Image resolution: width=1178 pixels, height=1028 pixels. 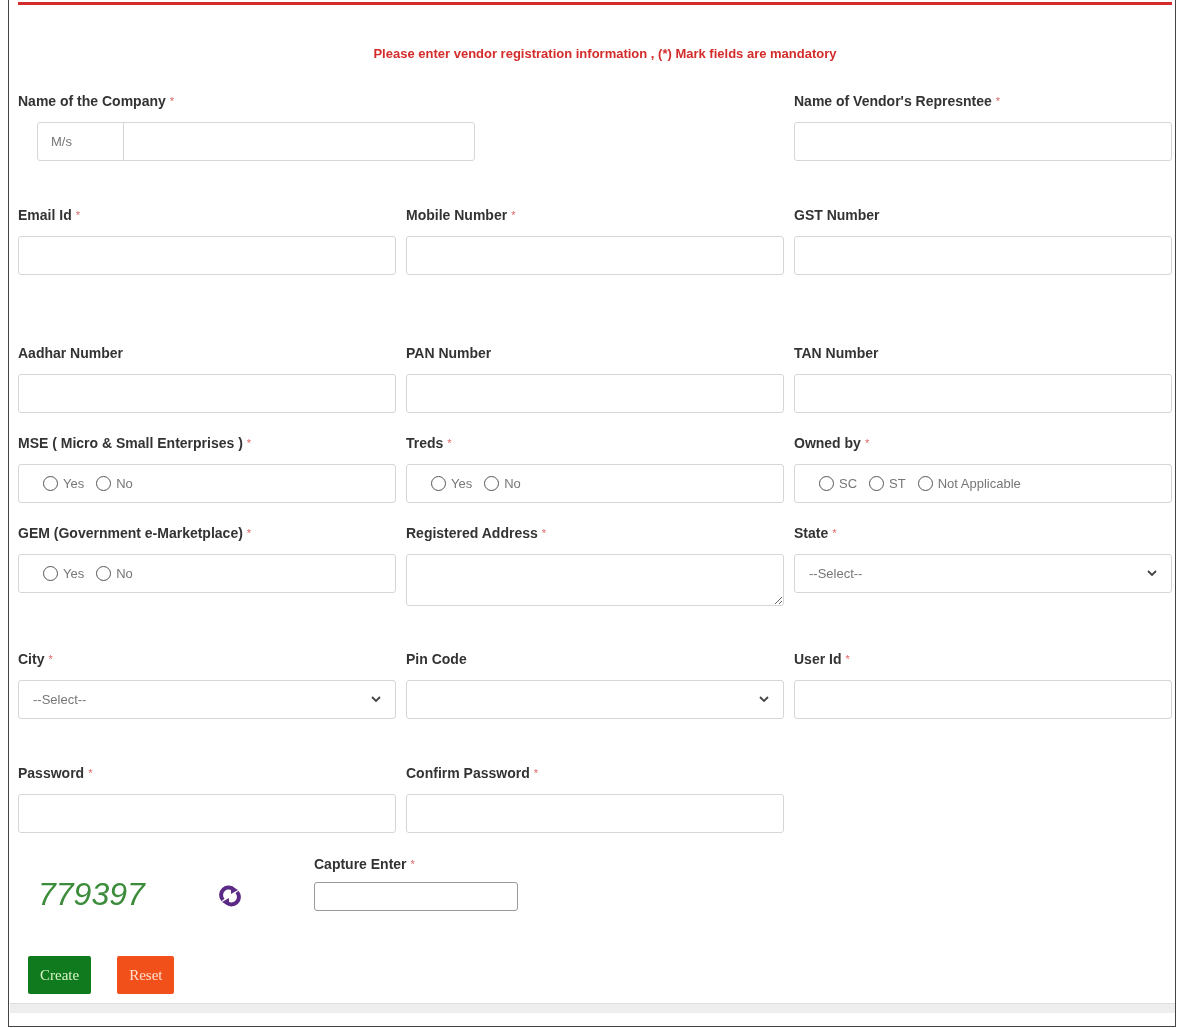 What do you see at coordinates (457, 215) in the screenshot?
I see `field-label: Mobile Number` at bounding box center [457, 215].